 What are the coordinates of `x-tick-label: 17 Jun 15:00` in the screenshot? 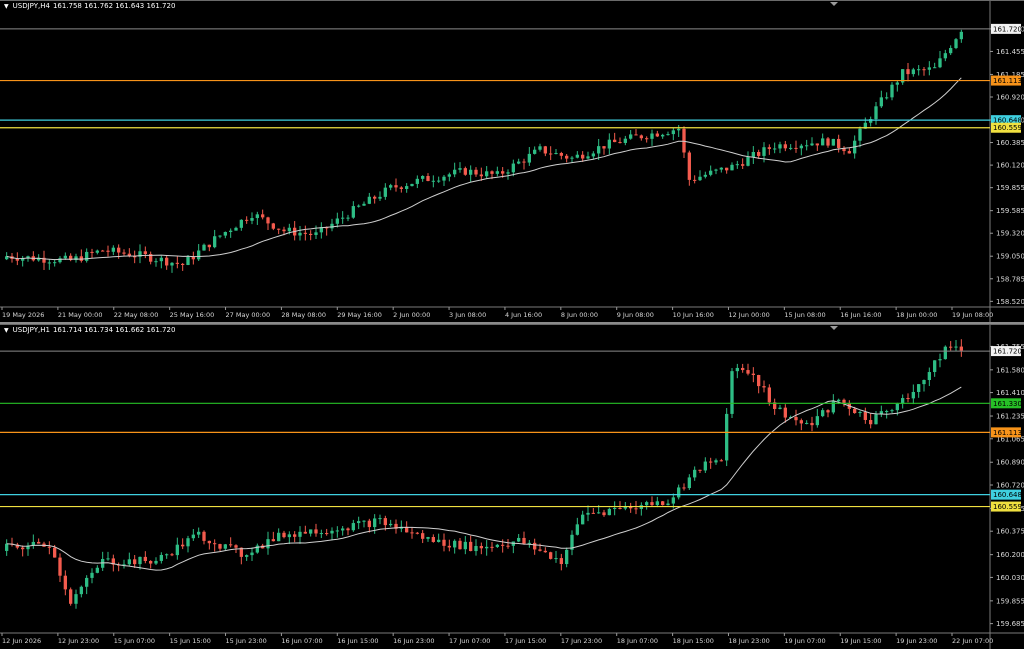 It's located at (525, 641).